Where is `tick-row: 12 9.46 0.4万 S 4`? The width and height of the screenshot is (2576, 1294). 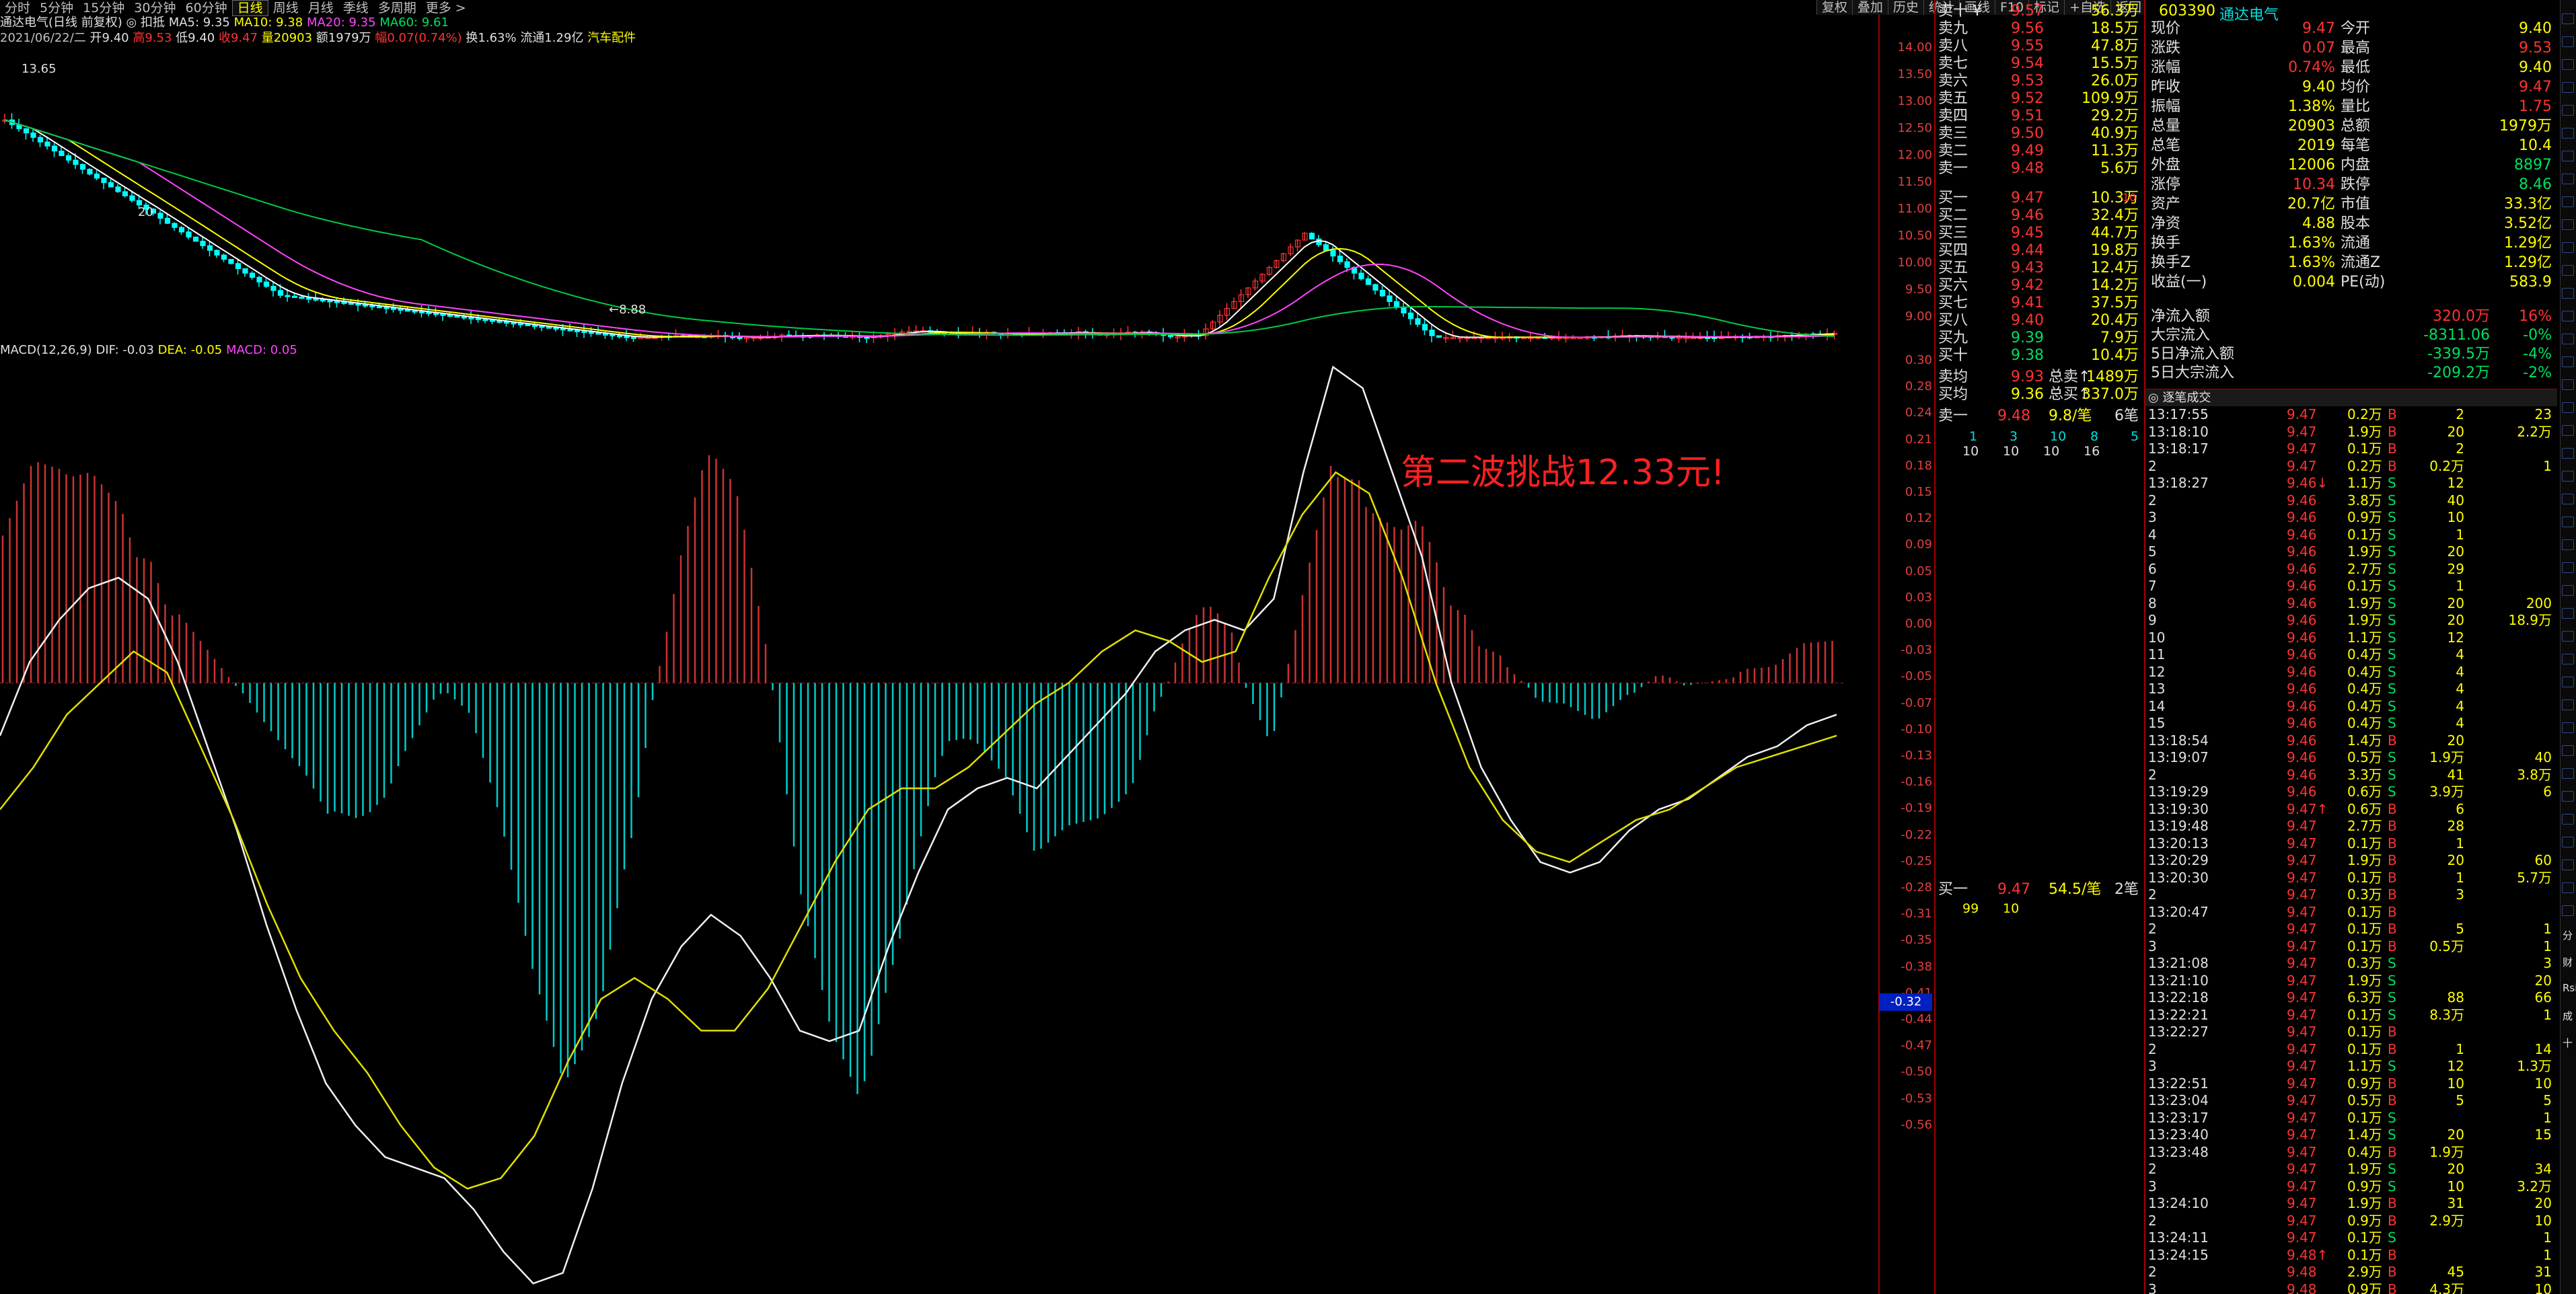 tick-row: 12 9.46 0.4万 S 4 is located at coordinates (2351, 672).